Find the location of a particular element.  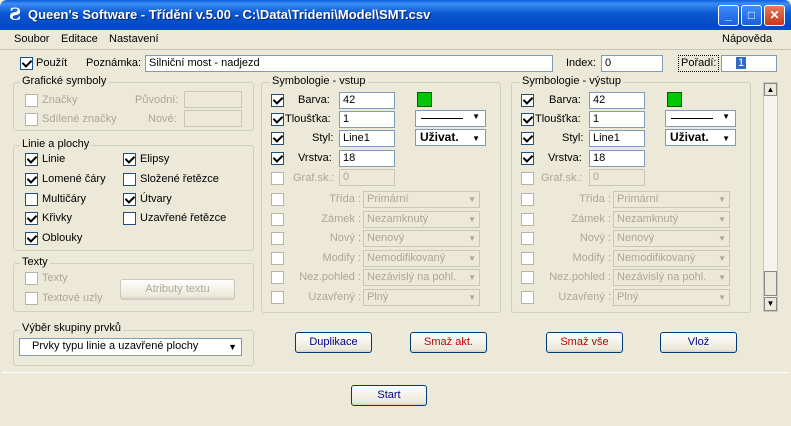

nove-input is located at coordinates (213, 118).